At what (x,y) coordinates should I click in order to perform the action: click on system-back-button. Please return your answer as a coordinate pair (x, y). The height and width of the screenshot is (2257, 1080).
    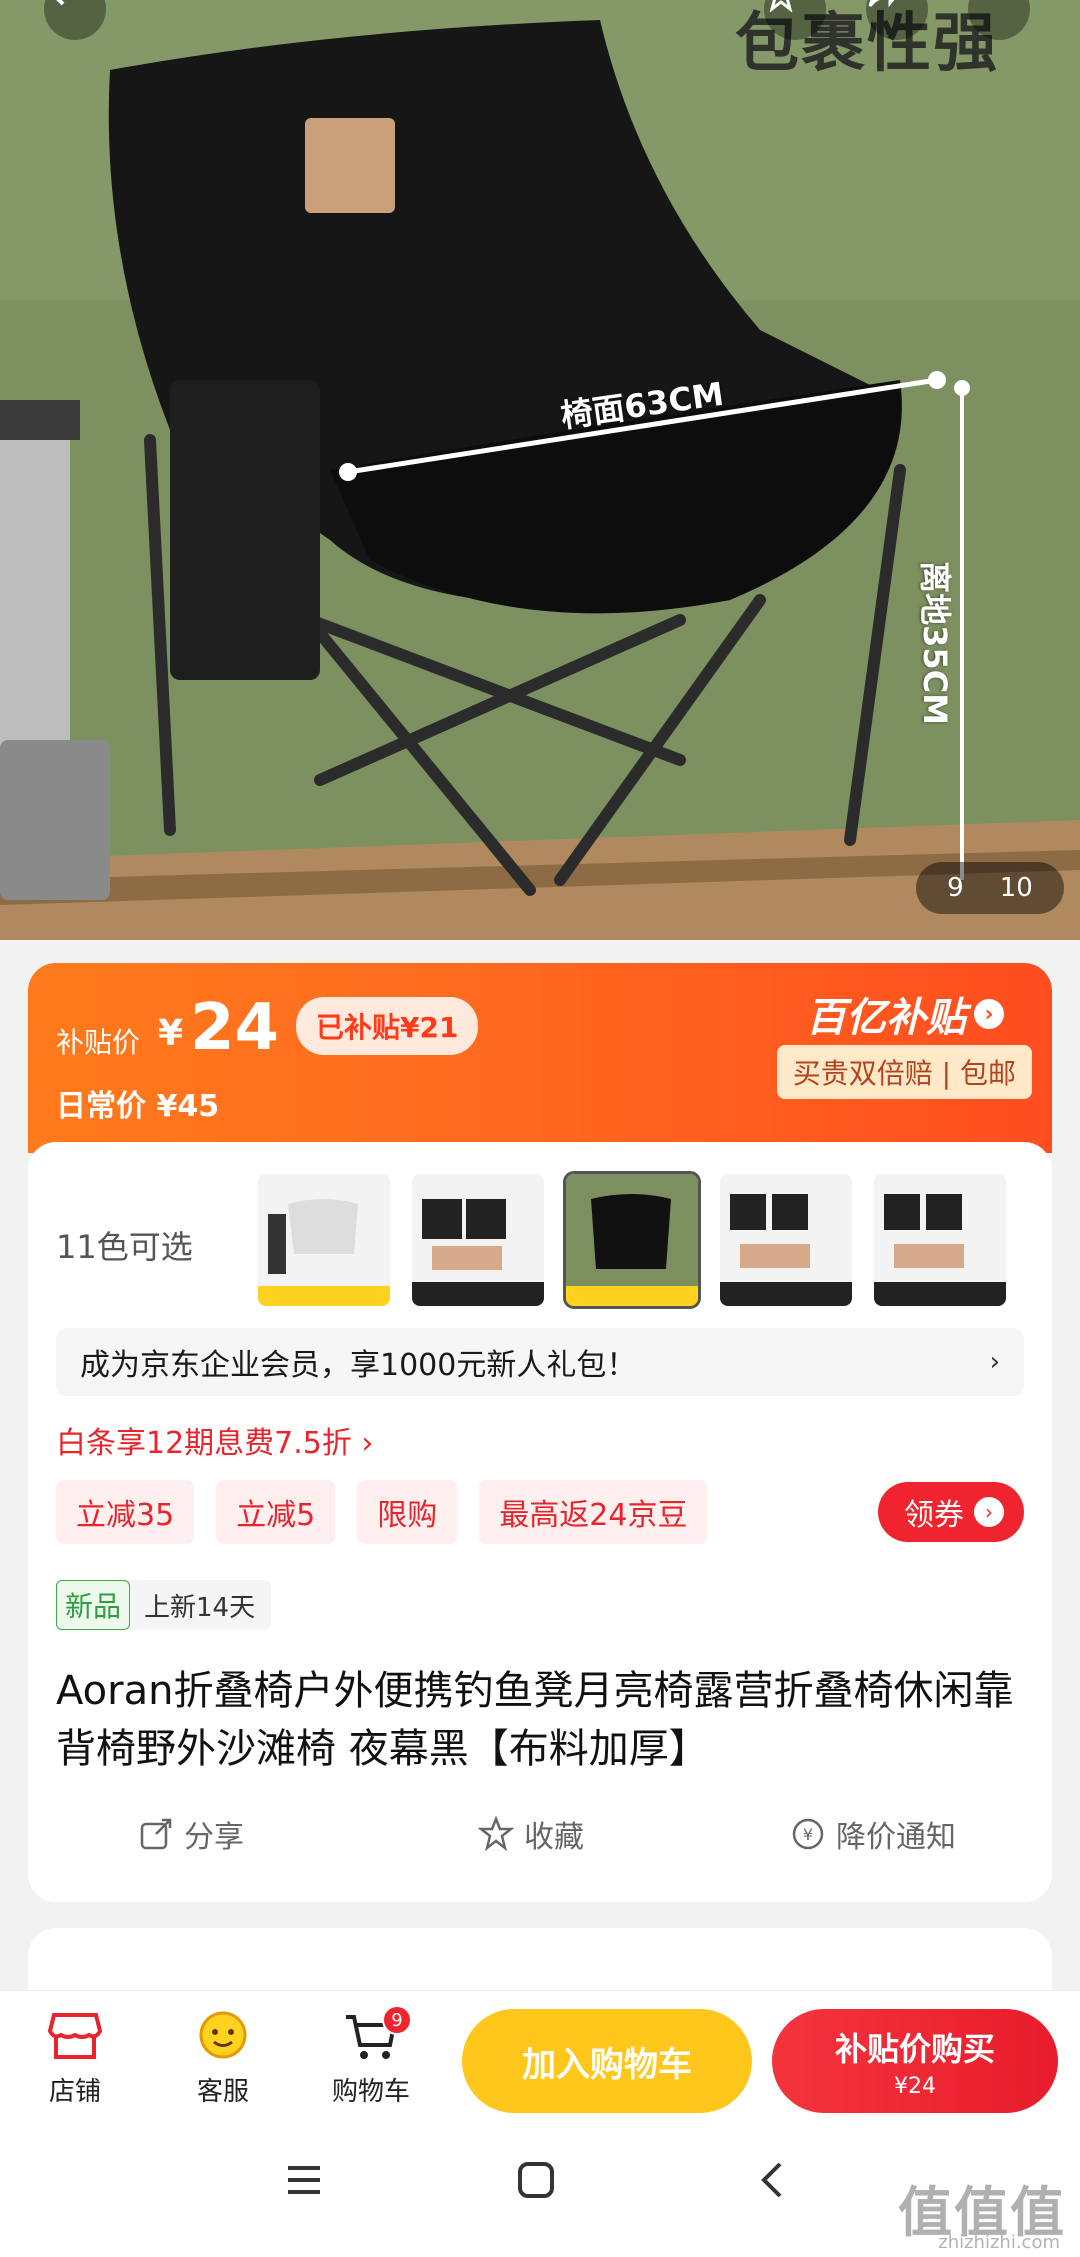
    Looking at the image, I should click on (774, 2185).